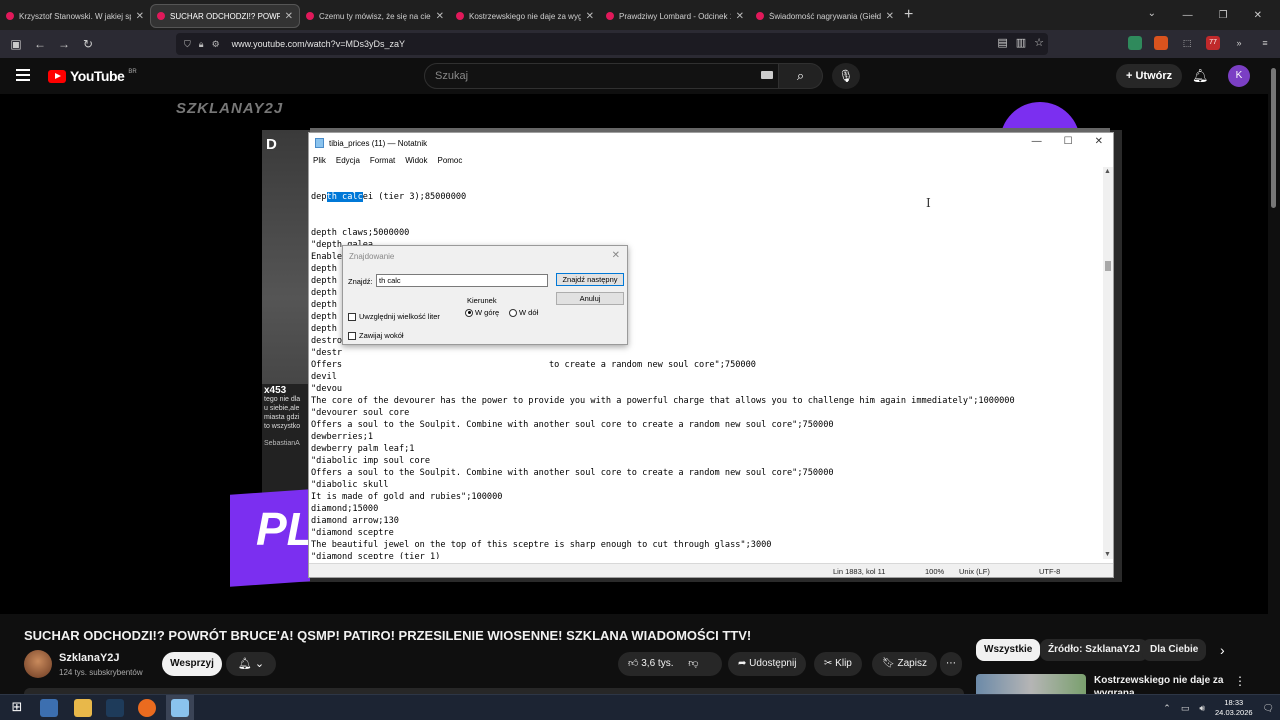 This screenshot has width=1280, height=720. I want to click on restore-icon: ❐, so click(1223, 15).